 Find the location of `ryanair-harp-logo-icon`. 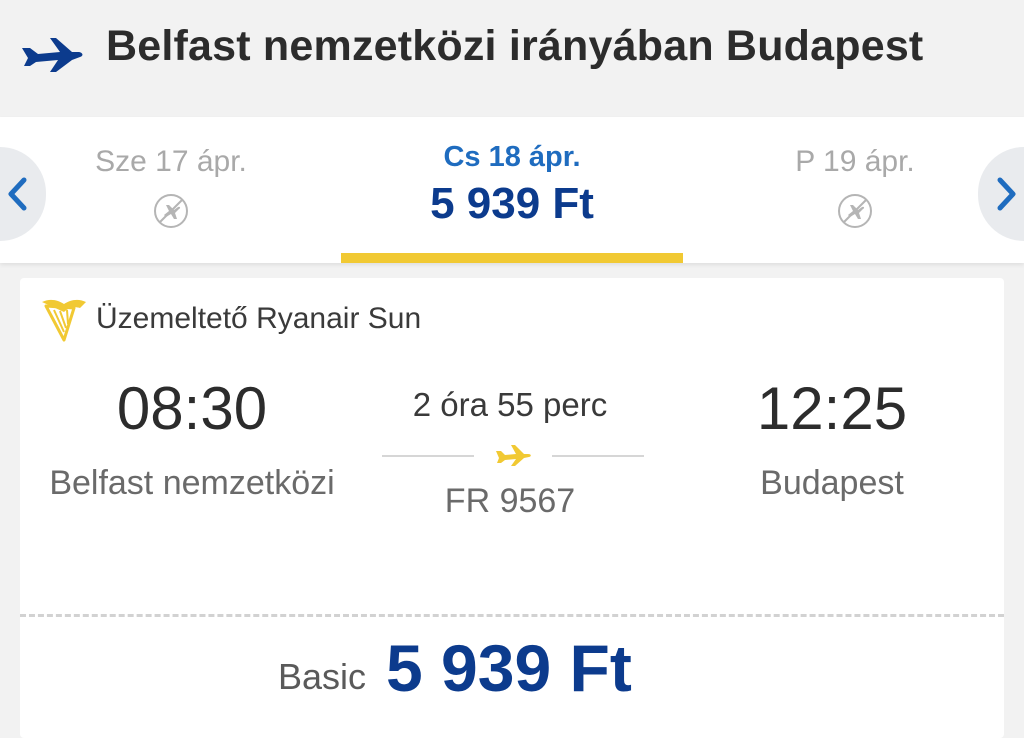

ryanair-harp-logo-icon is located at coordinates (64, 320).